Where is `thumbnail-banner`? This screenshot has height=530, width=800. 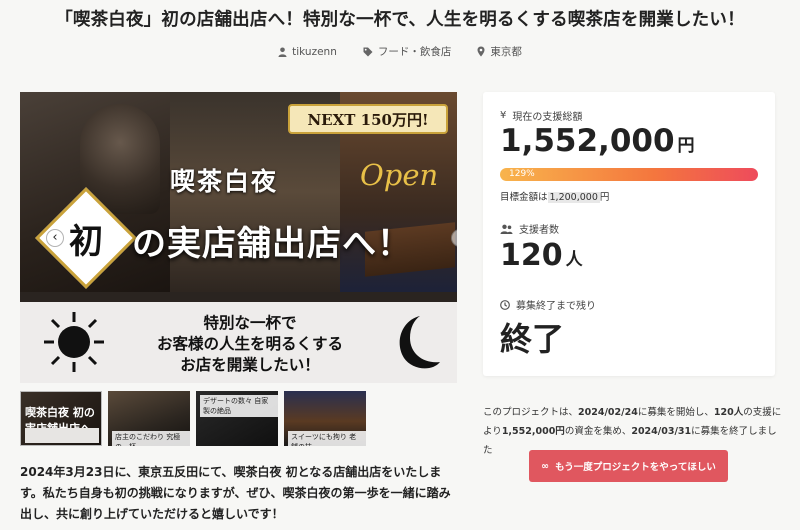 thumbnail-banner is located at coordinates (62, 435).